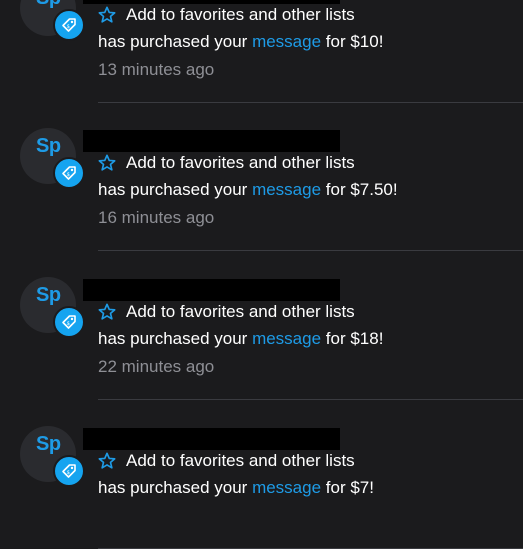  What do you see at coordinates (240, 460) in the screenshot?
I see `favorites-label: Add to favorites and other lists` at bounding box center [240, 460].